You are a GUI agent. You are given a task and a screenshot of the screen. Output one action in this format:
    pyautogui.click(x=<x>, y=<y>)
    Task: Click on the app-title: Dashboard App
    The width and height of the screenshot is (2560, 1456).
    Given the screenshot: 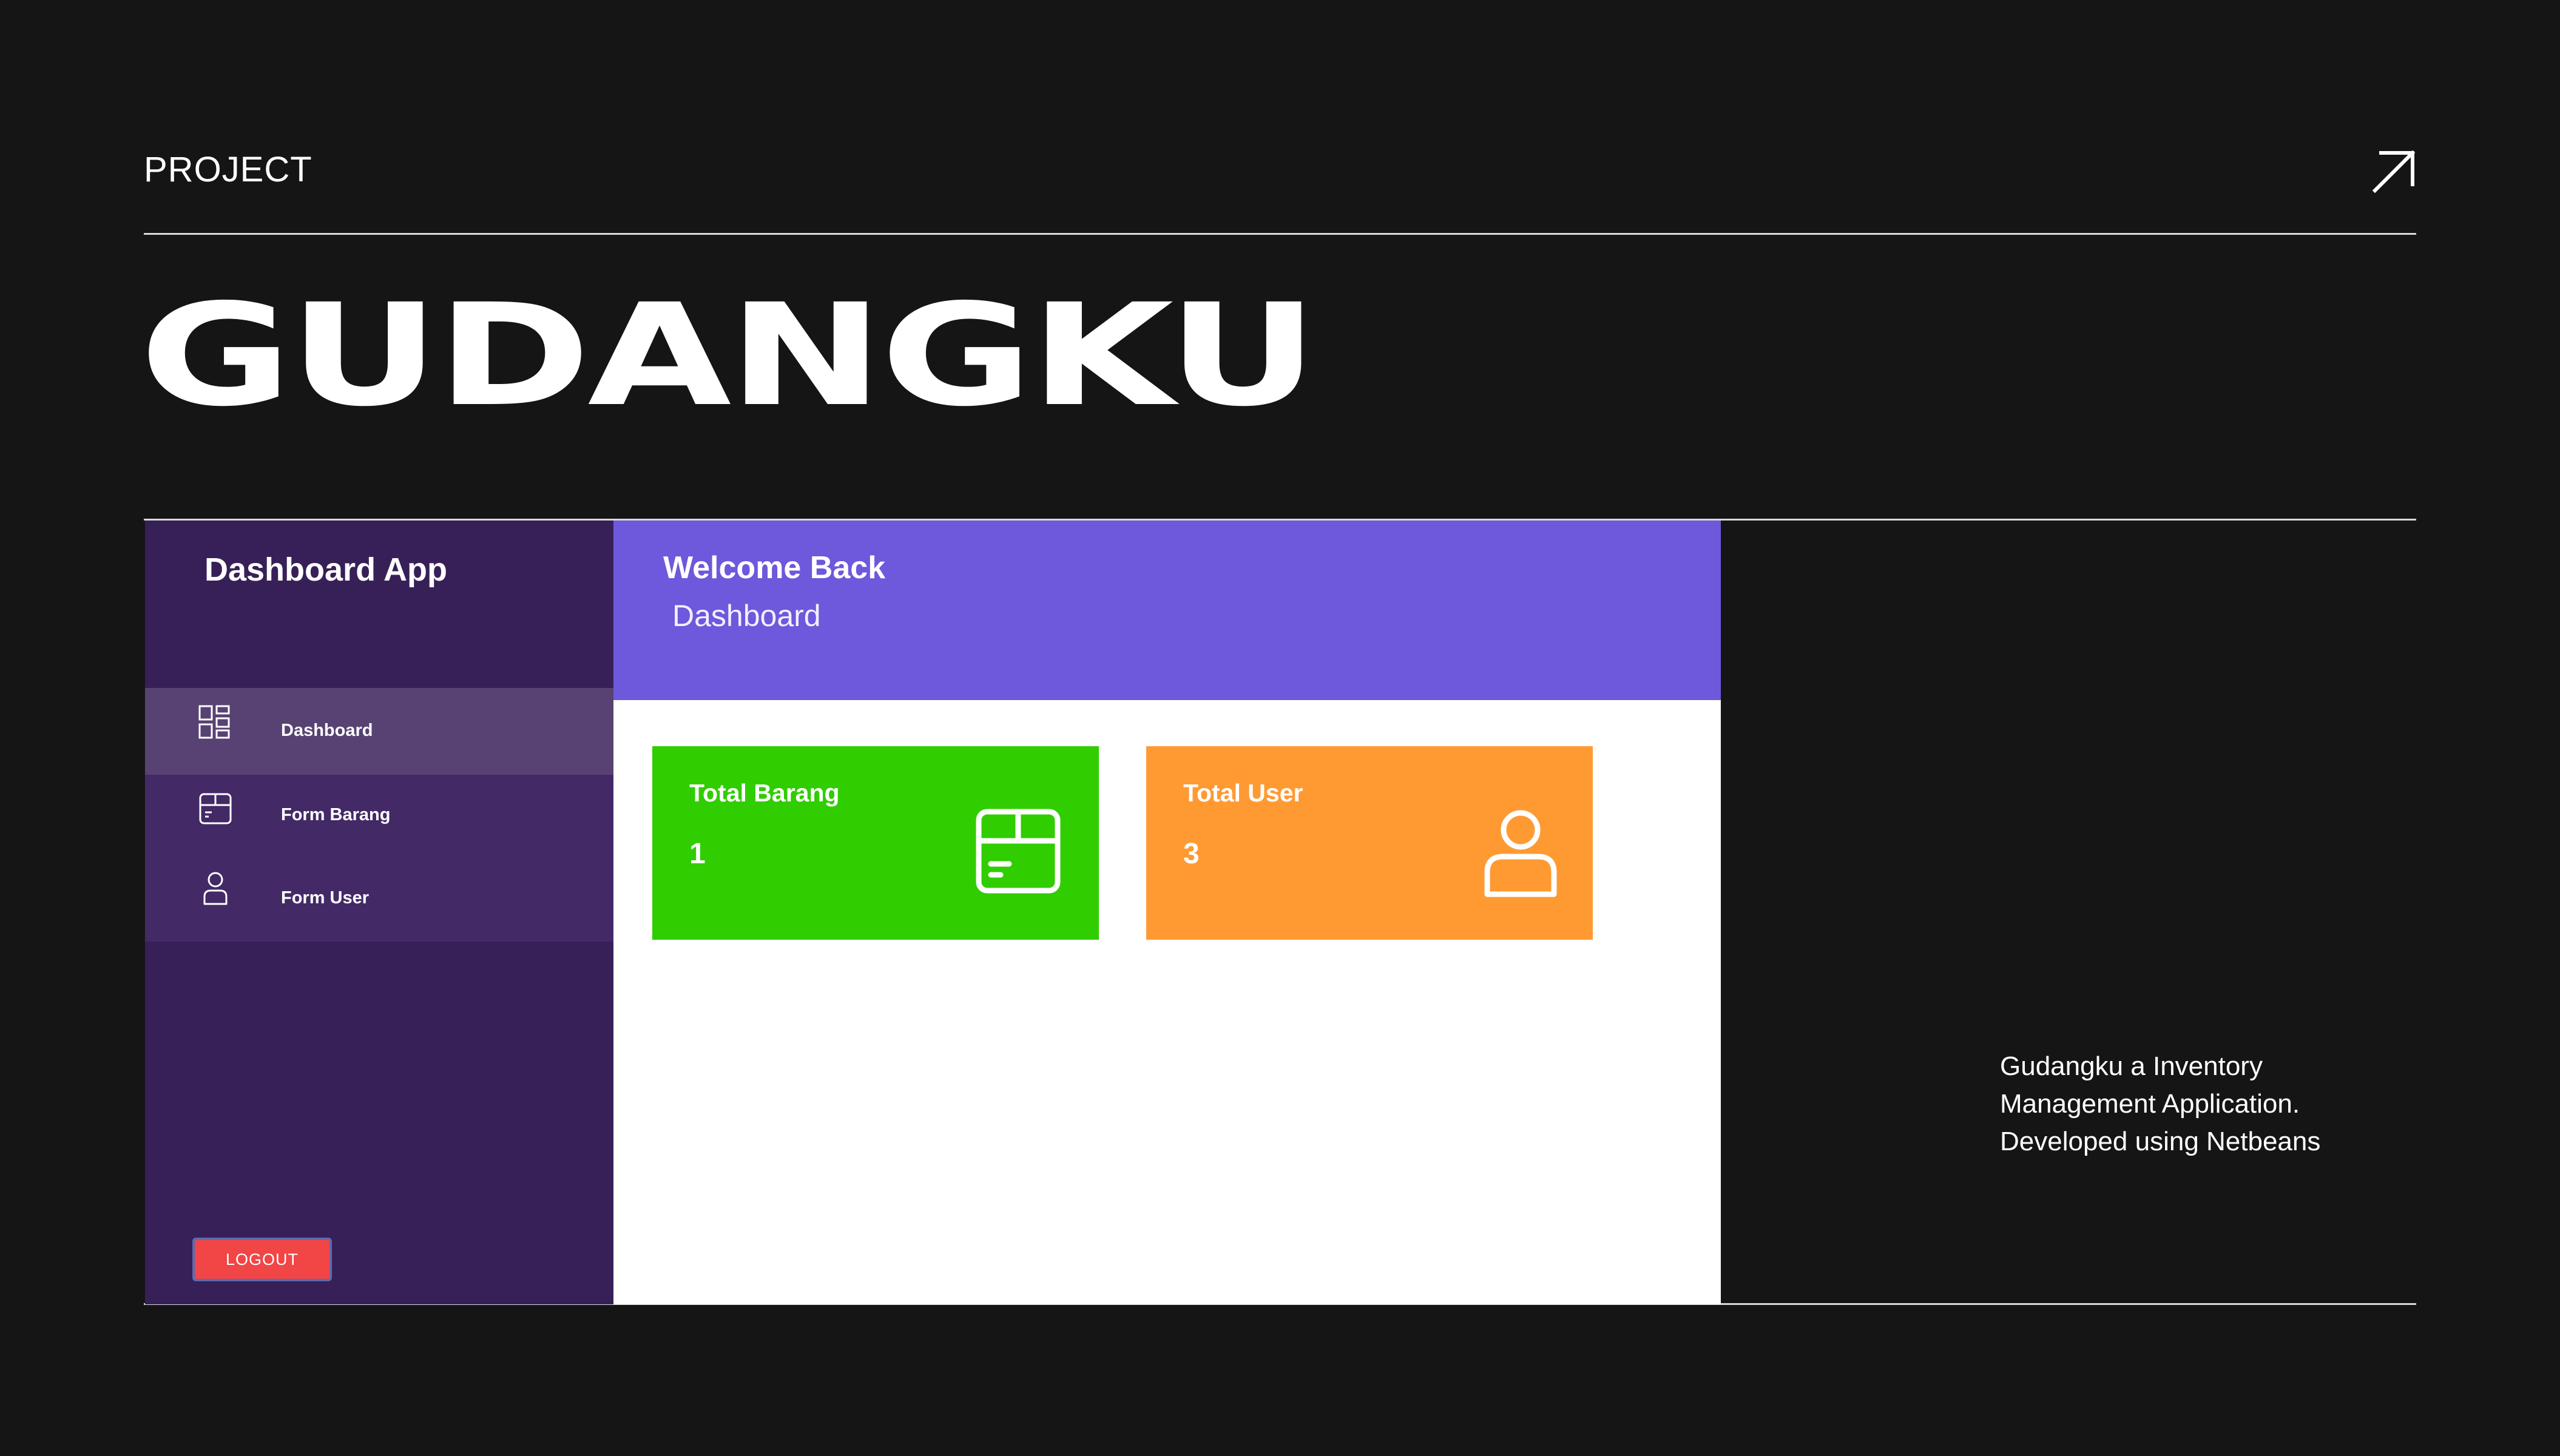 What is the action you would take?
    pyautogui.click(x=326, y=569)
    